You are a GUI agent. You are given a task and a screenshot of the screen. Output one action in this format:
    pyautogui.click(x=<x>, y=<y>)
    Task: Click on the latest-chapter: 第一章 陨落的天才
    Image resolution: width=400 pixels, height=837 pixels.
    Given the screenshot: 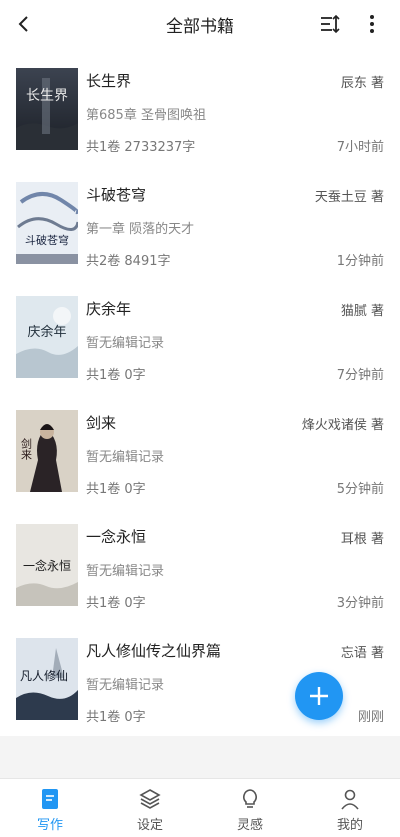 What is the action you would take?
    pyautogui.click(x=140, y=229)
    